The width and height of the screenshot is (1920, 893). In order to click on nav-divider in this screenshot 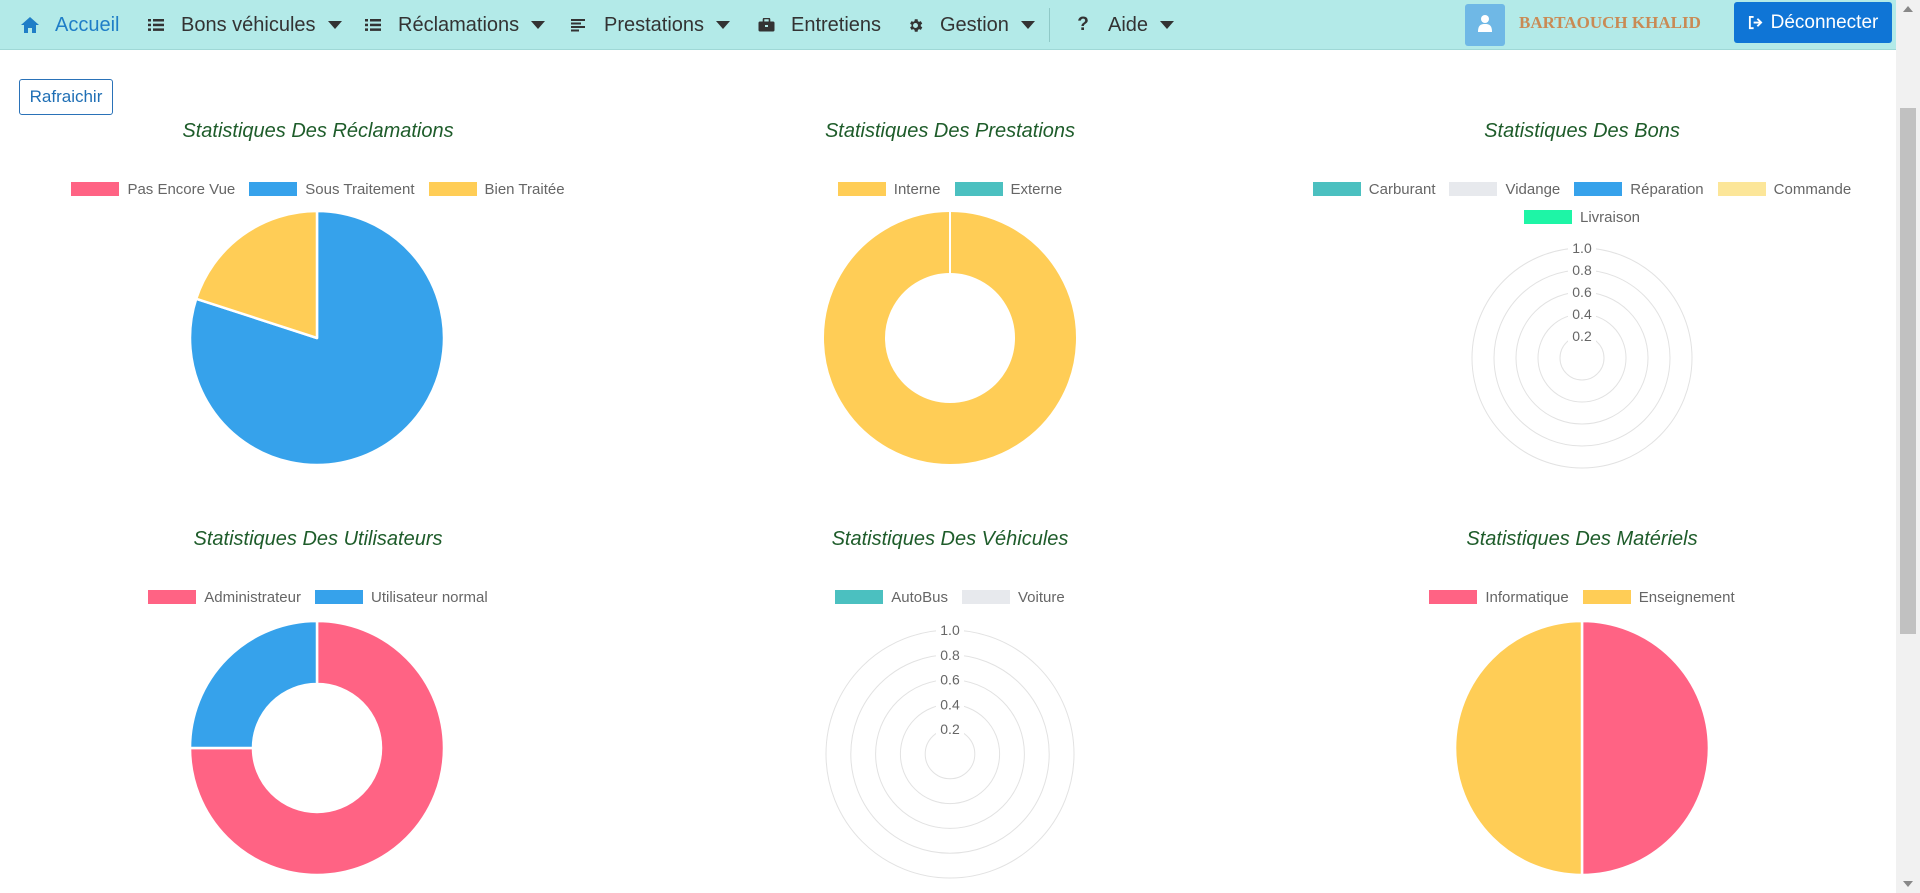, I will do `click(1049, 25)`.